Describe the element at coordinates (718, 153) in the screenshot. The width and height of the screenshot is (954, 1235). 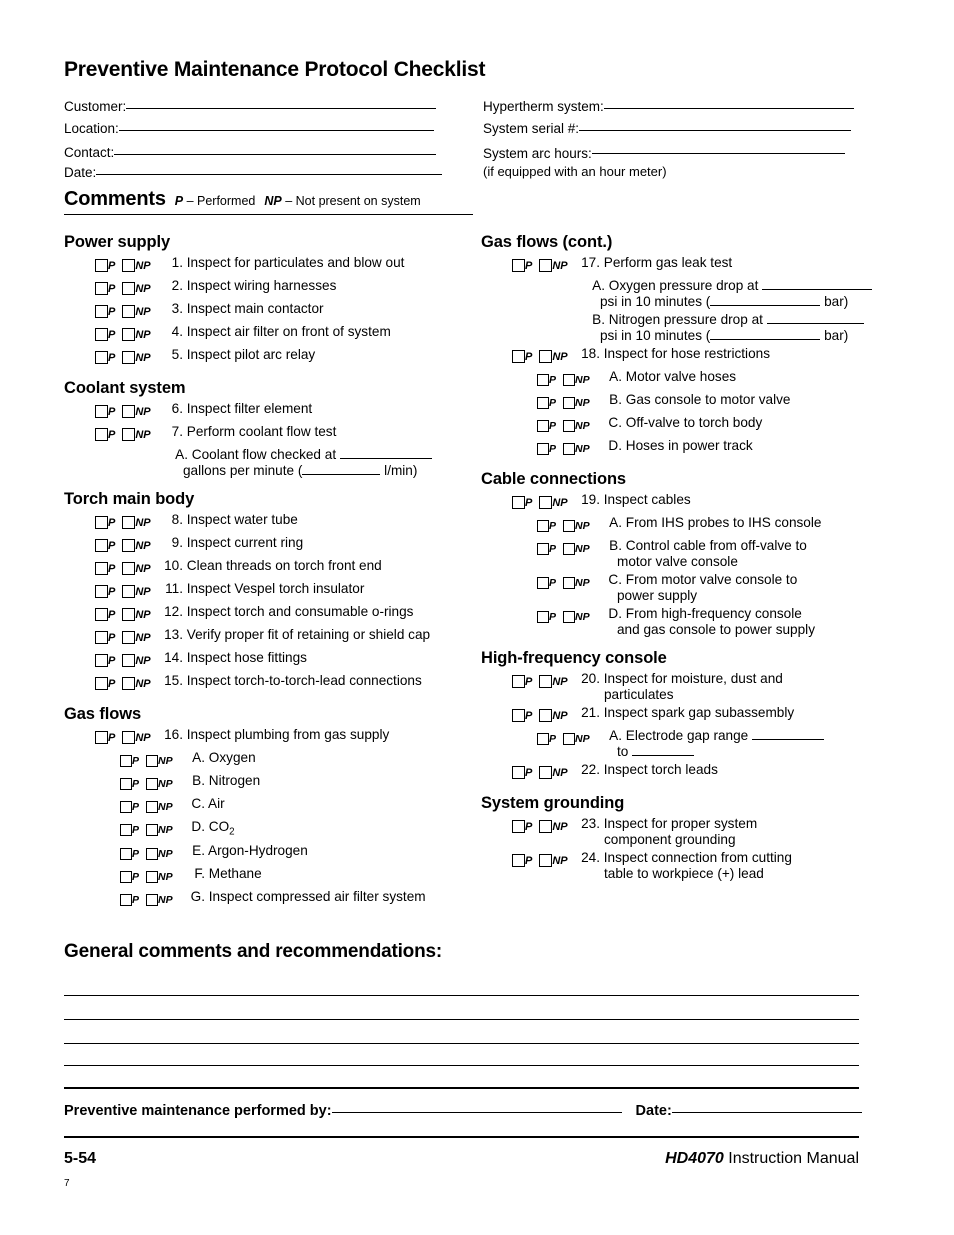
I see `field-system-arc-hours-rule` at that location.